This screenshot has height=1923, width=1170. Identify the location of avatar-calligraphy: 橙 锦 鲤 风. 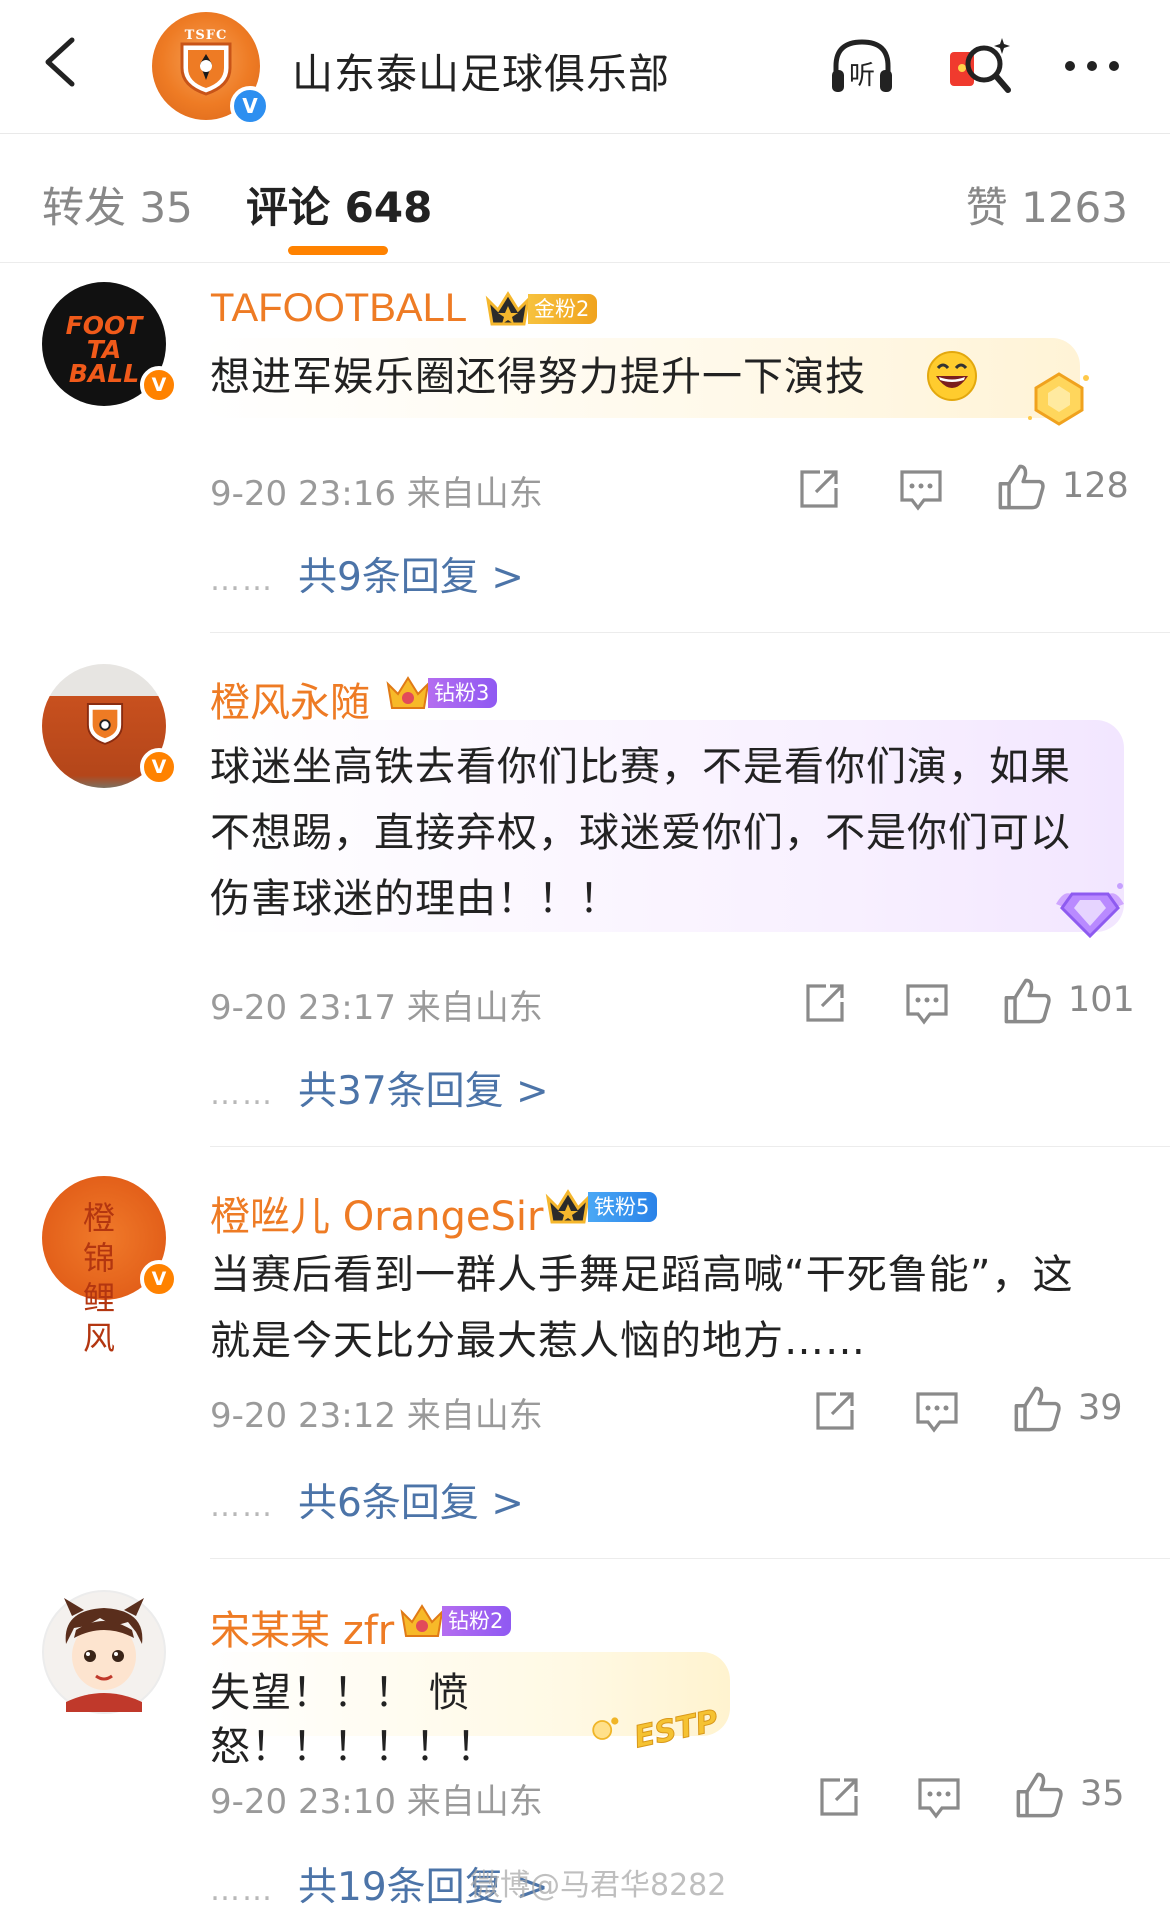
(103, 1278).